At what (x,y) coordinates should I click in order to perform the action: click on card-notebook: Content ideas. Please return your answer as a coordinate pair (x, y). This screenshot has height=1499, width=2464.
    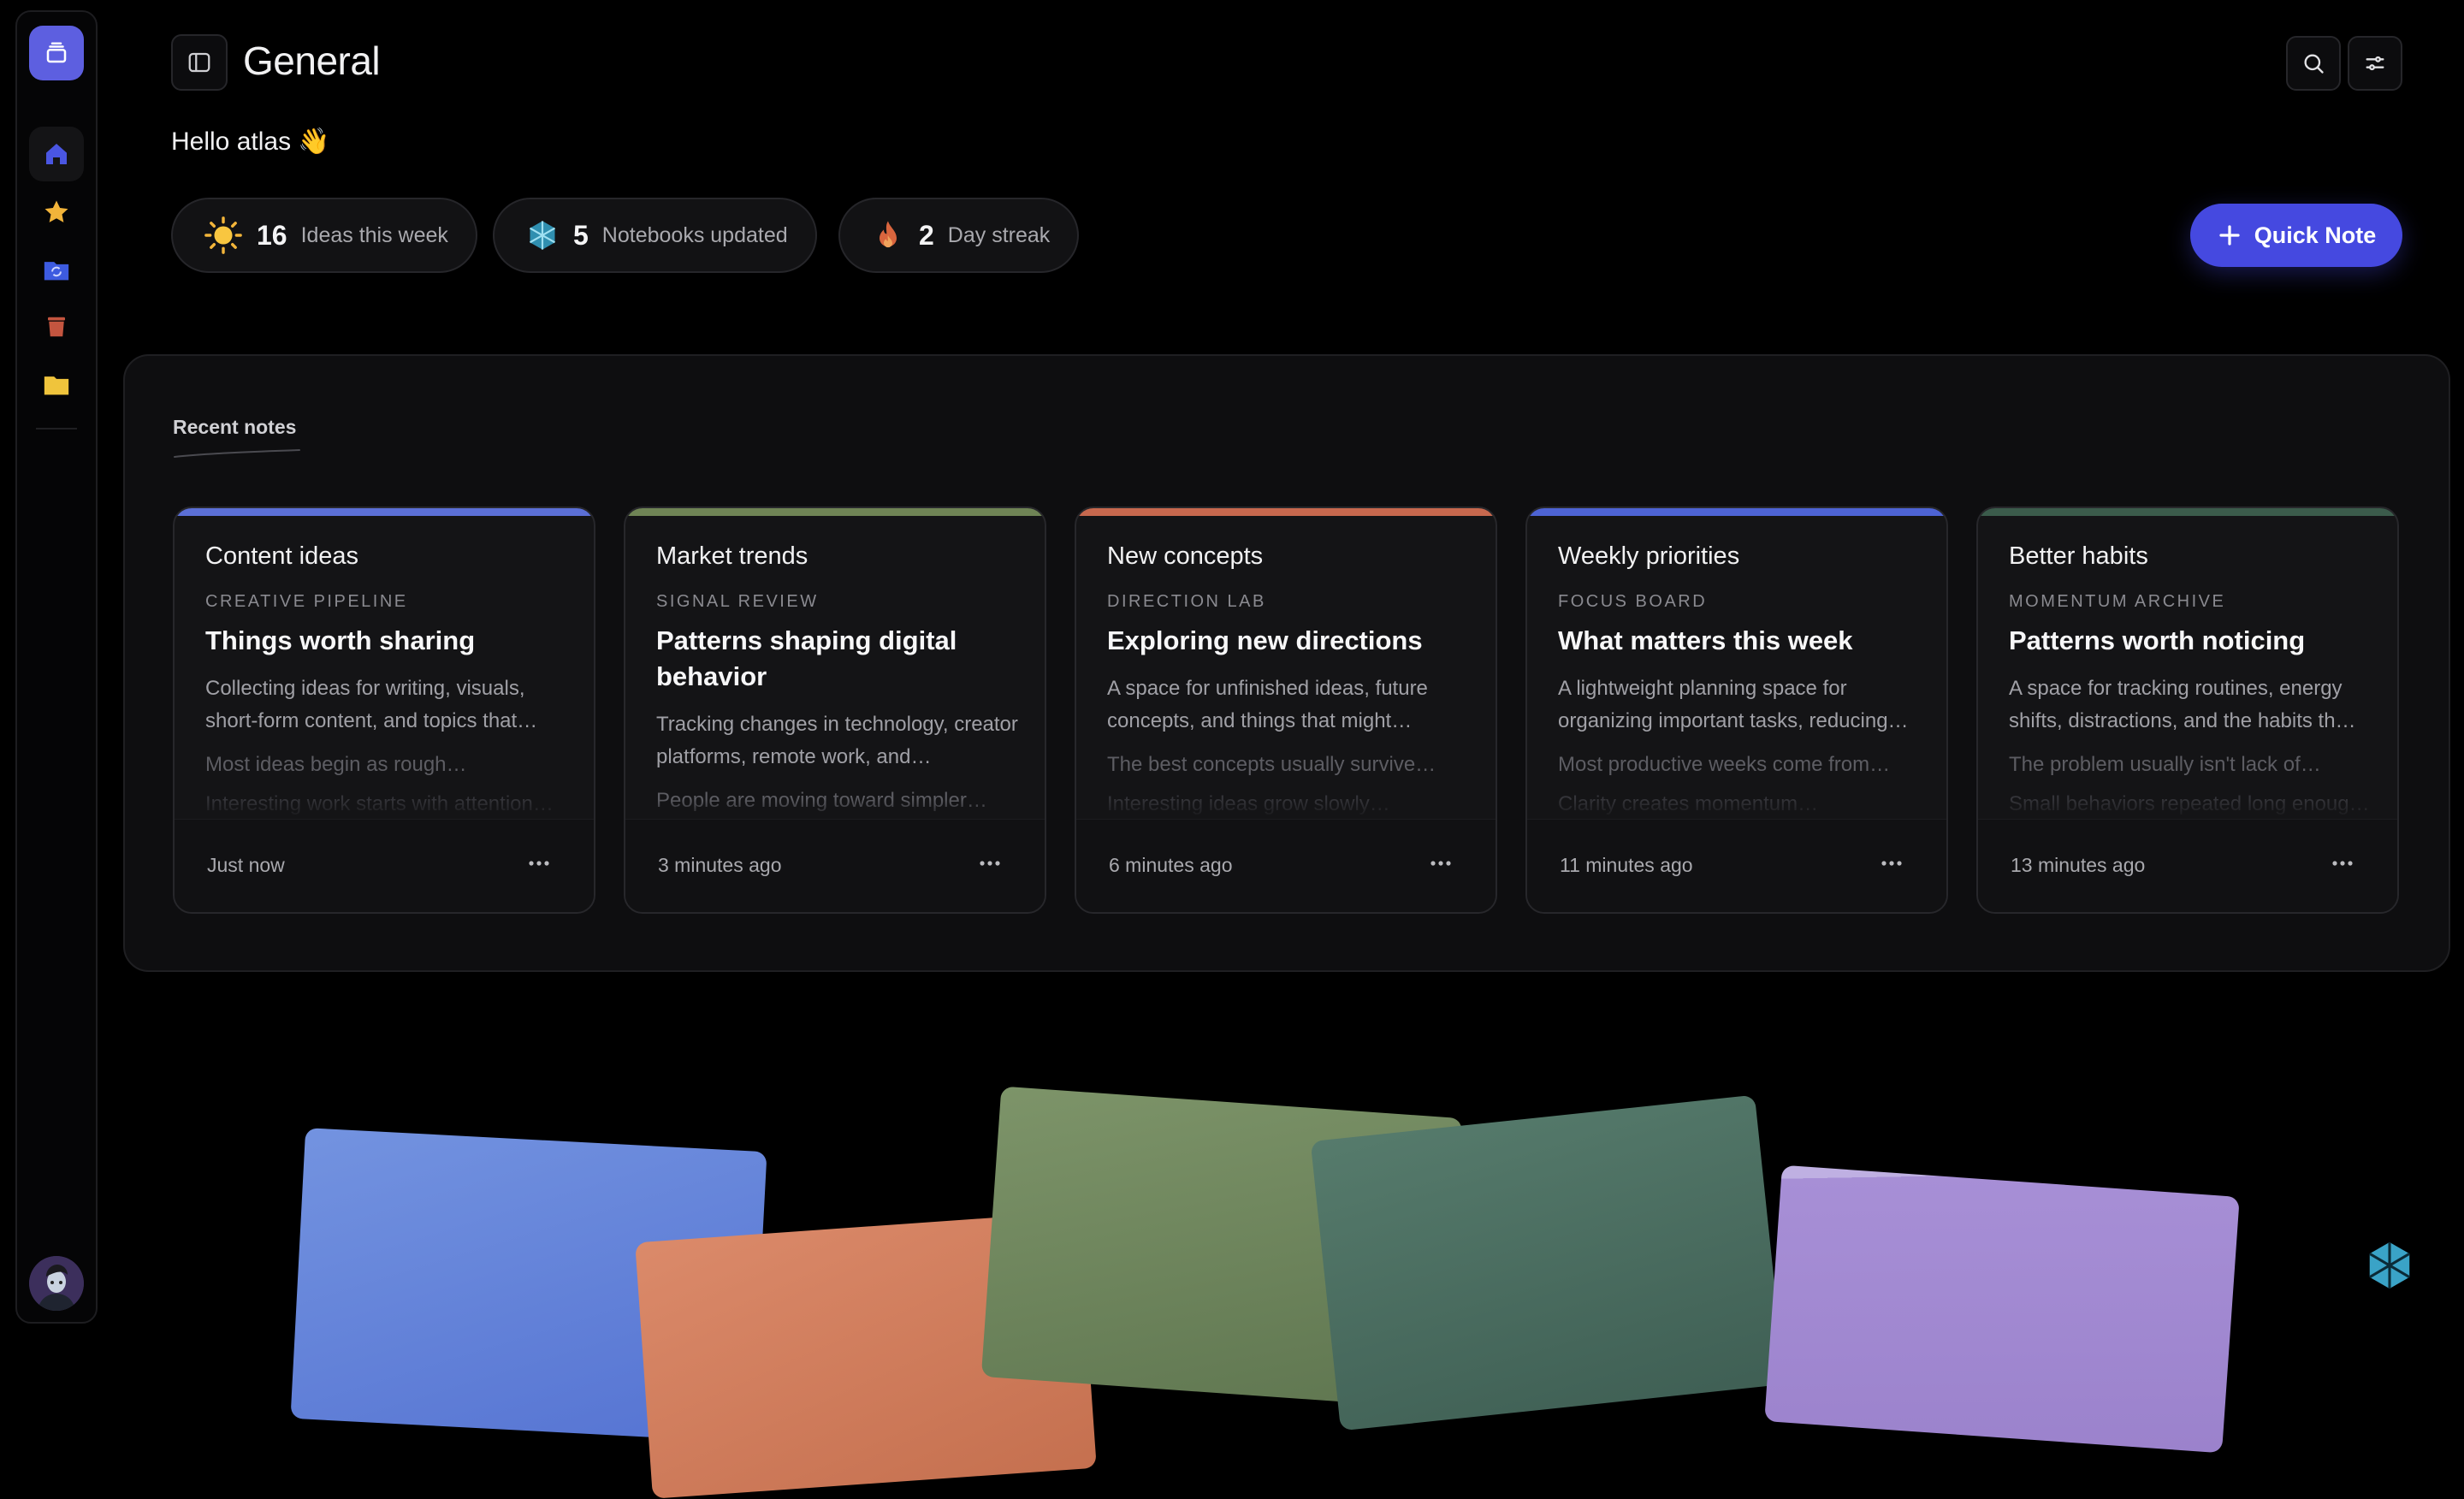
    Looking at the image, I should click on (281, 556).